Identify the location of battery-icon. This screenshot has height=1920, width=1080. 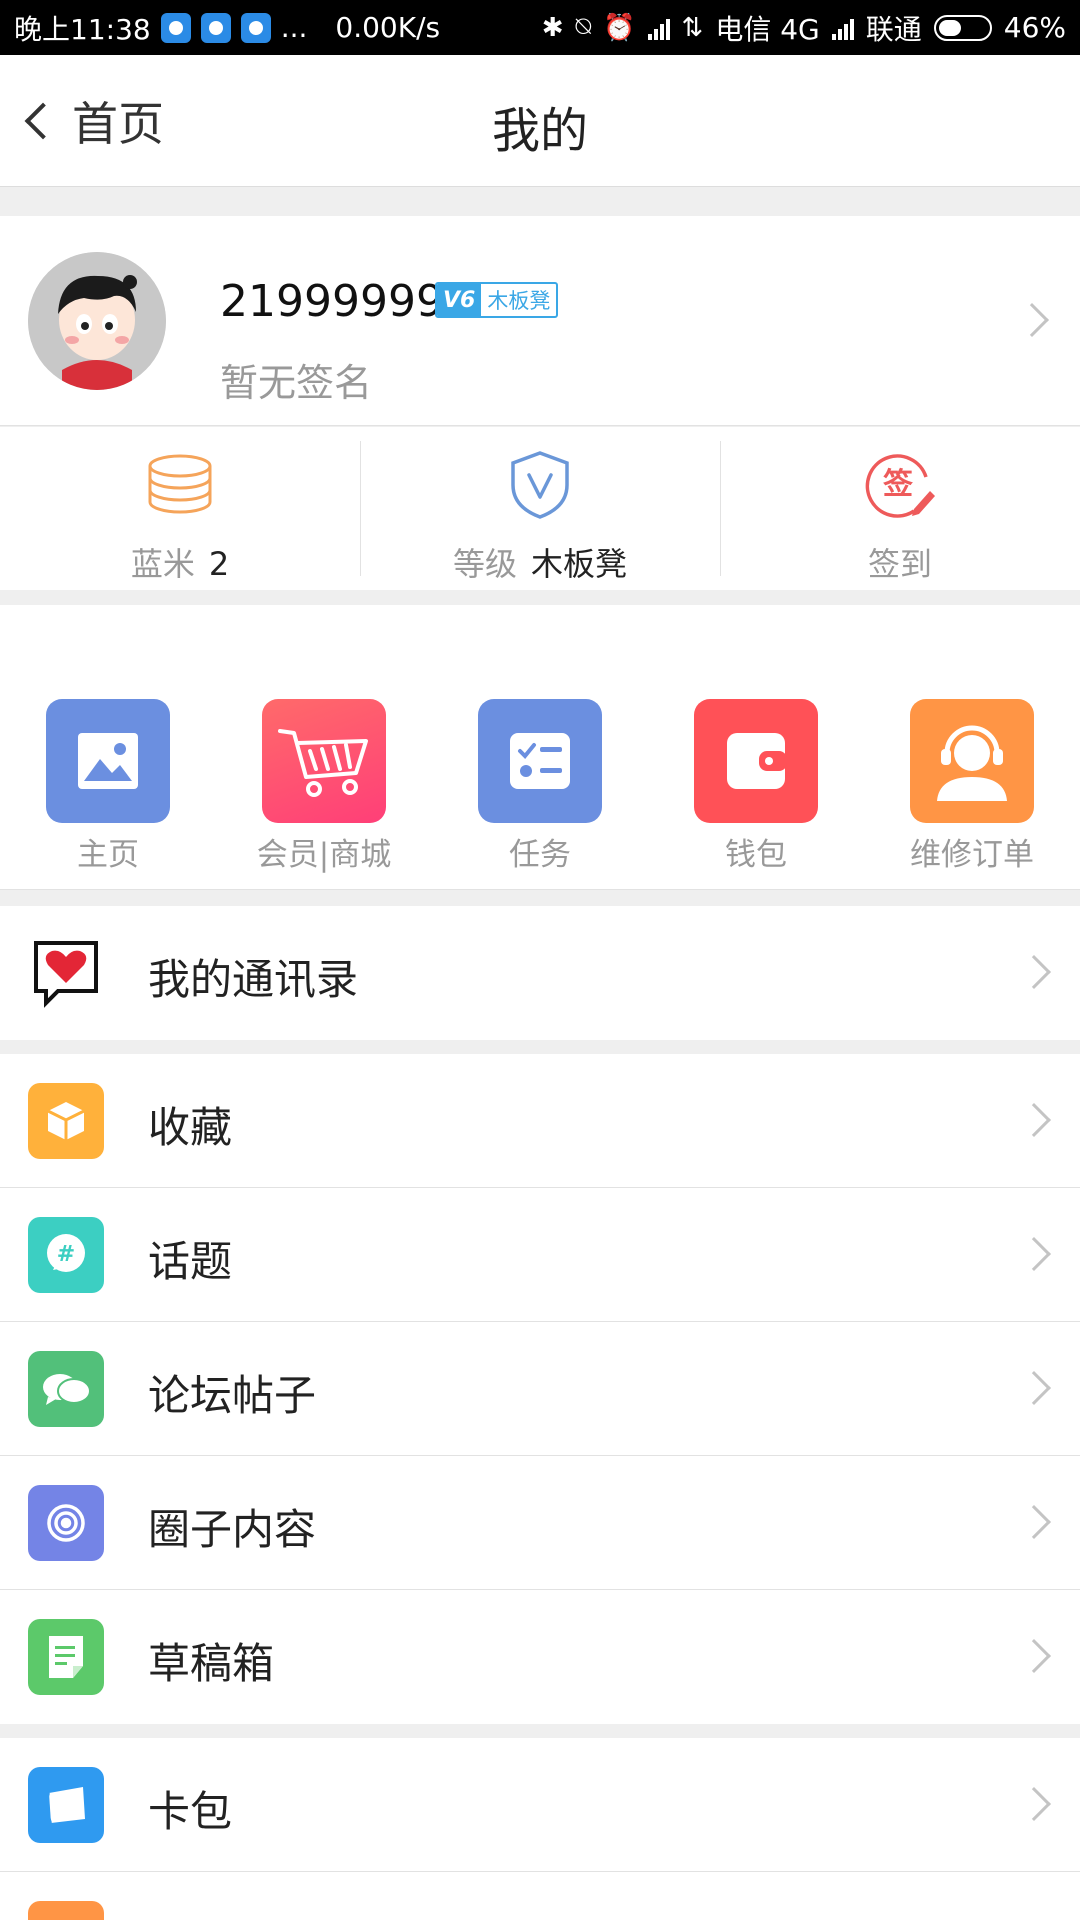
(962, 27).